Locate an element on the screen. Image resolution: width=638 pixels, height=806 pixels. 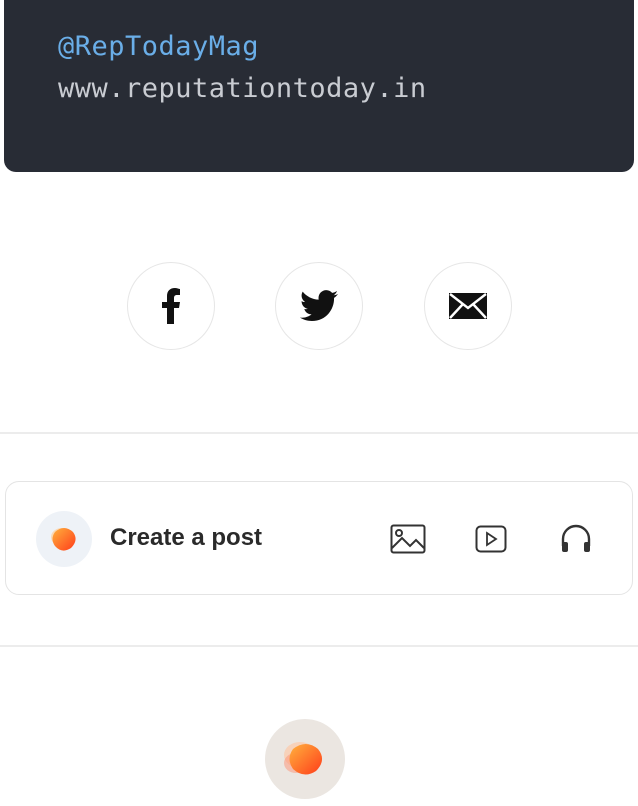
add-video-button is located at coordinates (491, 539).